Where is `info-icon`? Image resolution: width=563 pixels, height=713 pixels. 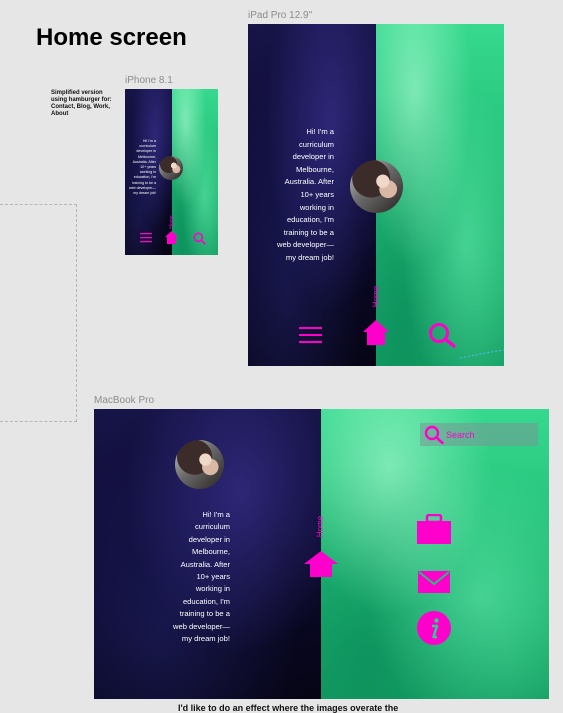 info-icon is located at coordinates (434, 628).